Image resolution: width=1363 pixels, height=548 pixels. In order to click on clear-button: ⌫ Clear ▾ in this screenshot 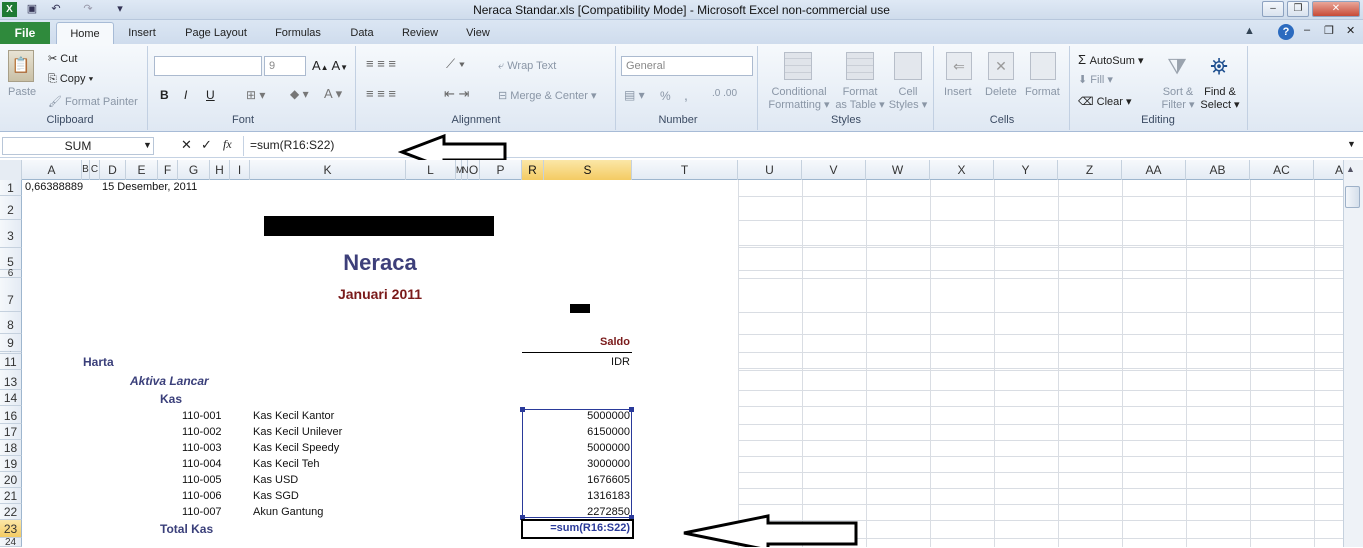, I will do `click(1105, 101)`.